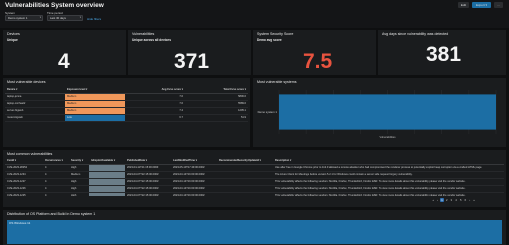 The image size is (509, 245). Describe the element at coordinates (463, 5) in the screenshot. I see `edit-button: Edit` at that location.